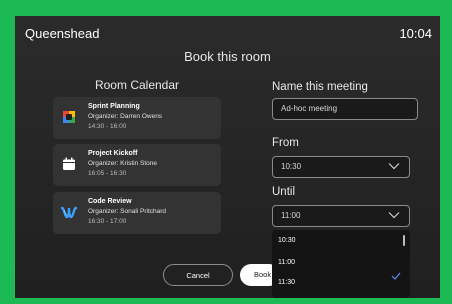  Describe the element at coordinates (291, 166) in the screenshot. I see `from-select-value: 10:30` at that location.